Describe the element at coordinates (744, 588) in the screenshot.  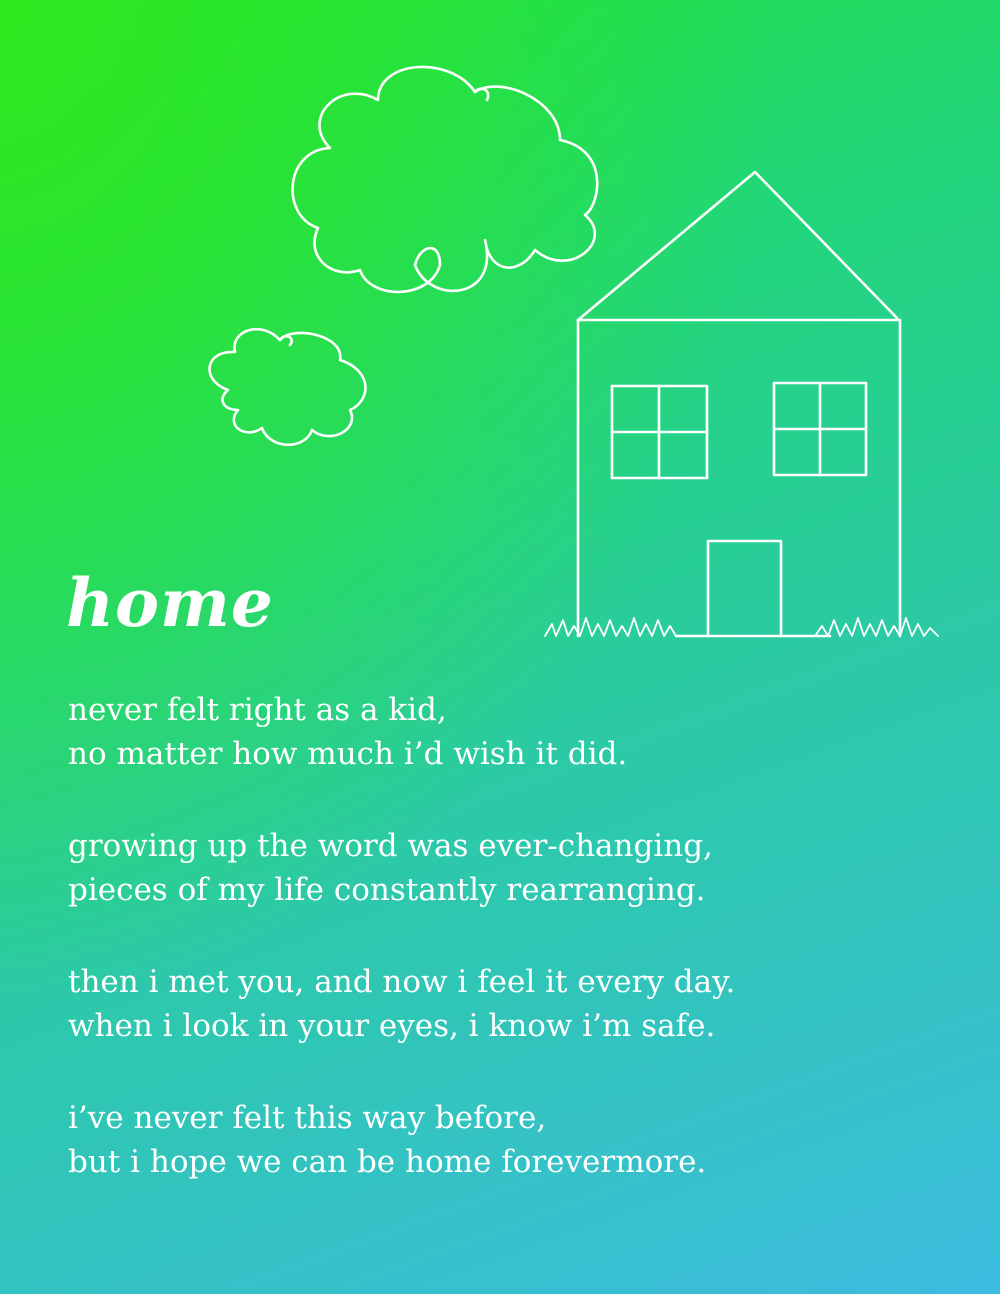
I see `door-icon` at that location.